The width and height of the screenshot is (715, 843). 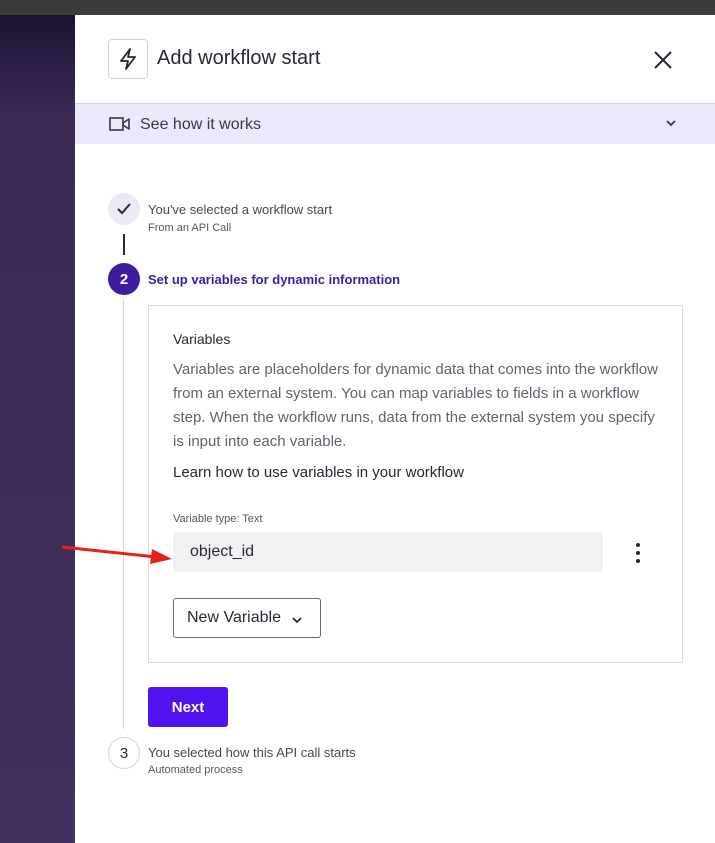 What do you see at coordinates (195, 770) in the screenshot?
I see `step-3-subtitle: Automated process` at bounding box center [195, 770].